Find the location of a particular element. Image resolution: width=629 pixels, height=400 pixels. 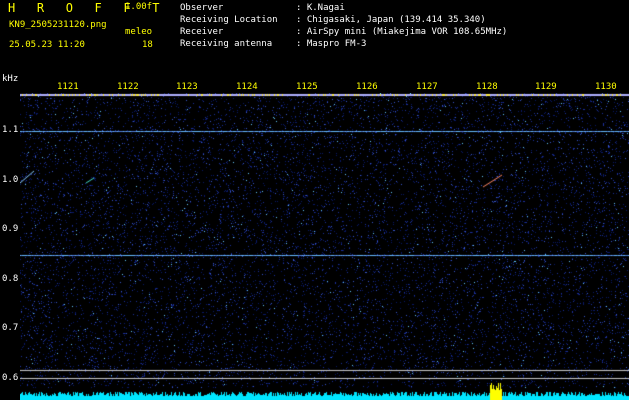

info-label-antenna: Receiving antenna is located at coordinates (226, 44).